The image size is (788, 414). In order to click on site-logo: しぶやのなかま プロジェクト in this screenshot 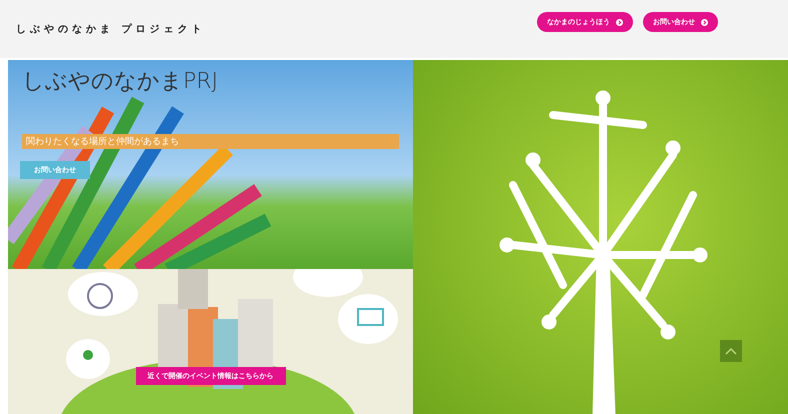, I will do `click(111, 29)`.